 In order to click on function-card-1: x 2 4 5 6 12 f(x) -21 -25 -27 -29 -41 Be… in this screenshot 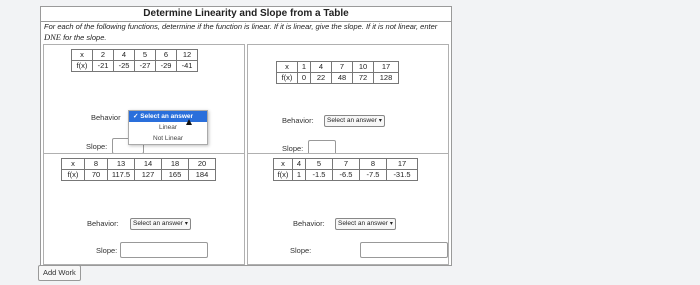, I will do `click(144, 99)`.